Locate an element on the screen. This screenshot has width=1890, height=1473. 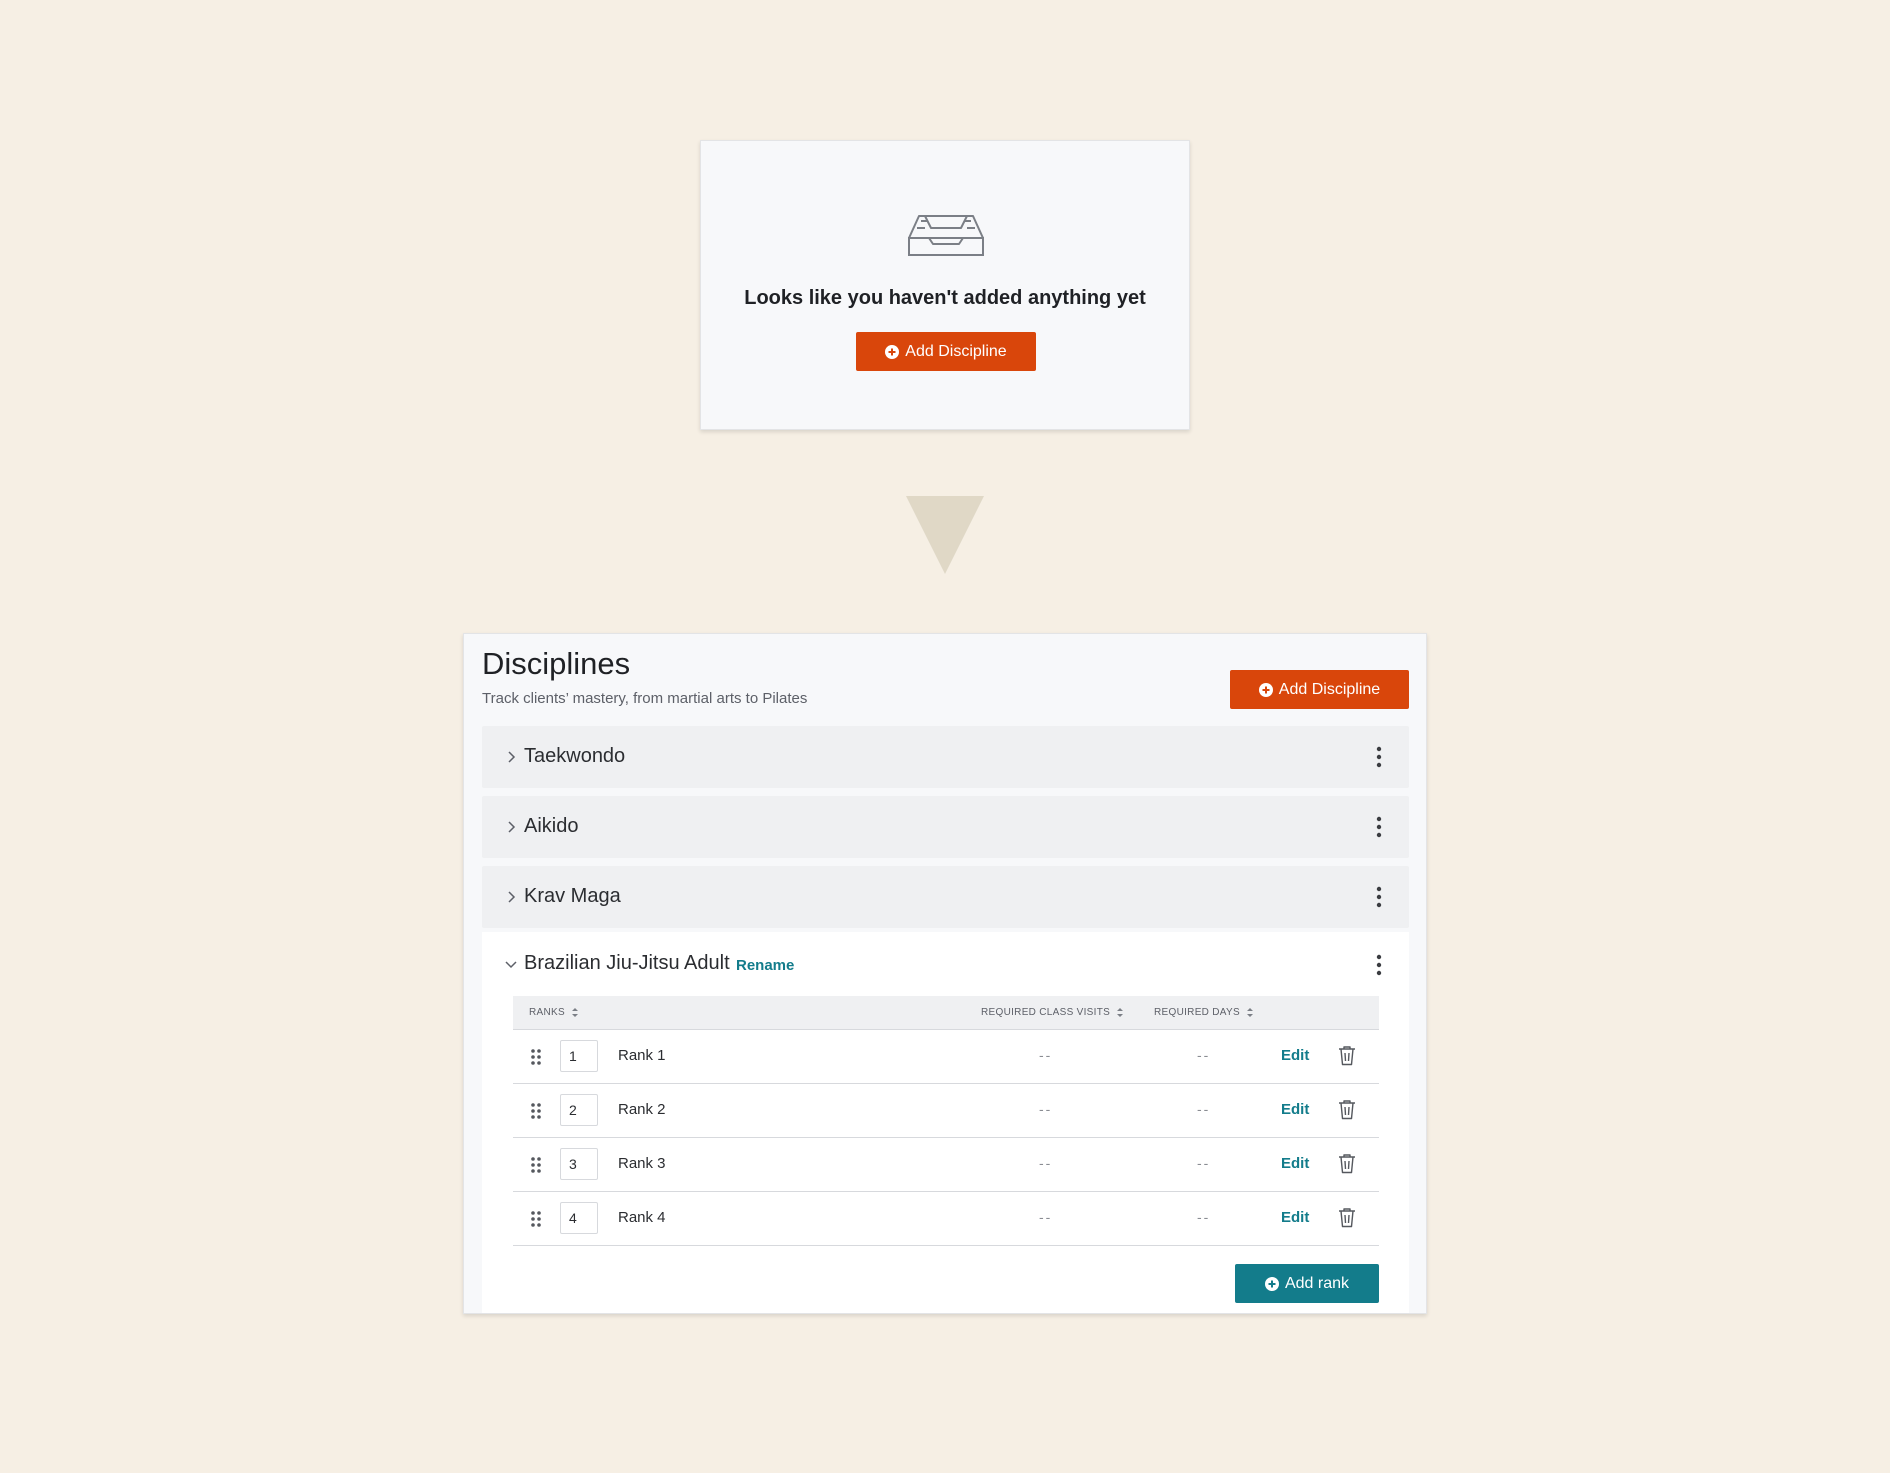
rank-name: Rank 2 is located at coordinates (642, 1109).